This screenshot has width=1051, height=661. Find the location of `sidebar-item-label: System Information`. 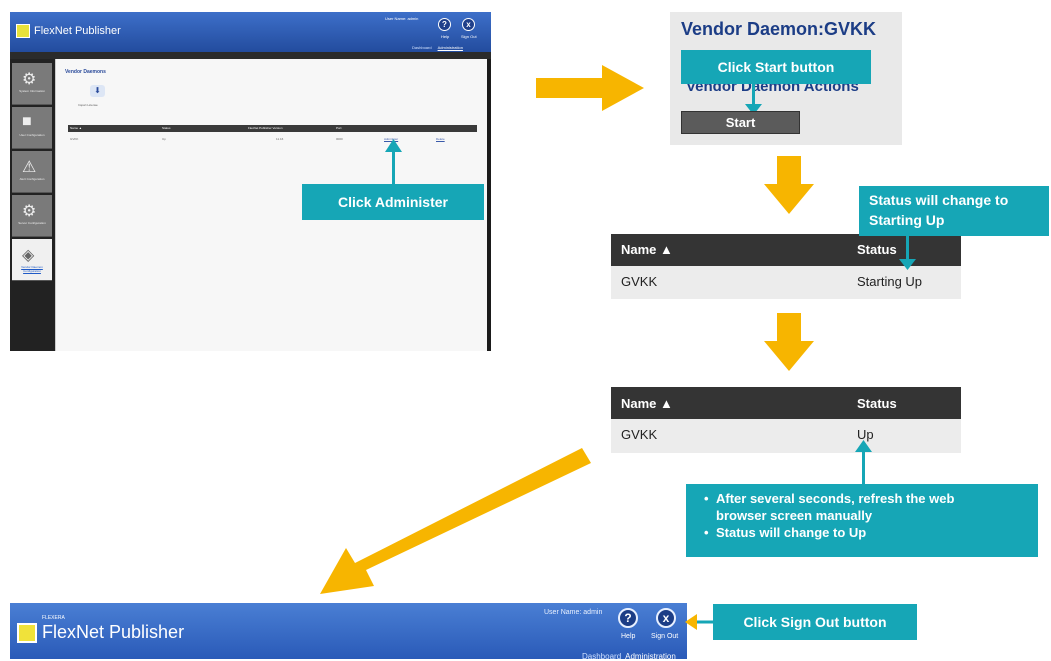

sidebar-item-label: System Information is located at coordinates (32, 91).